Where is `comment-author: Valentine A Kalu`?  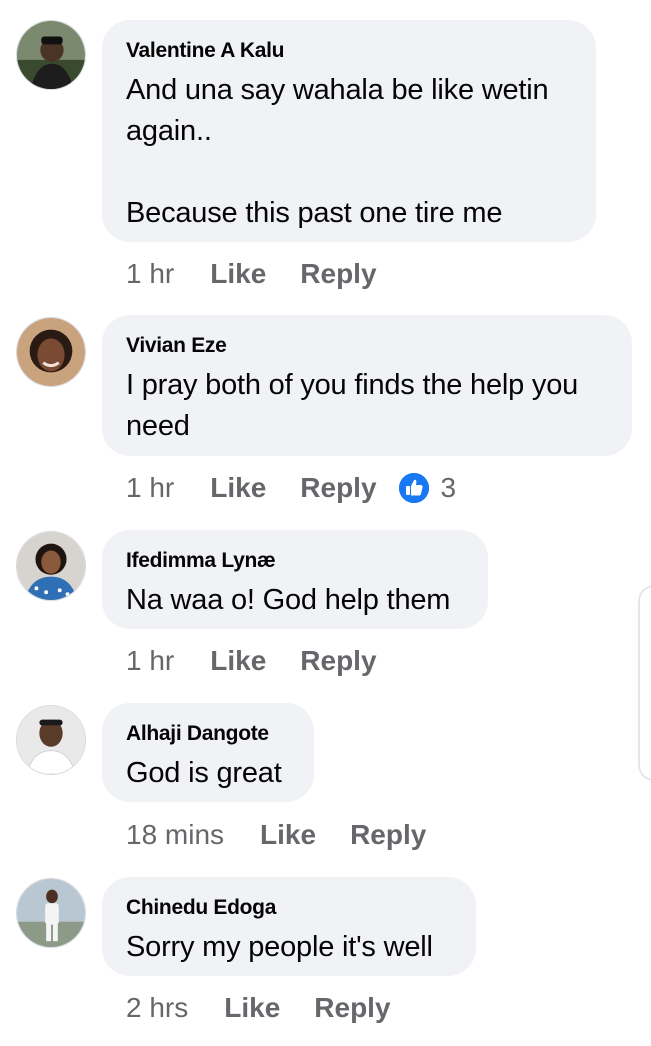
comment-author: Valentine A Kalu is located at coordinates (349, 51).